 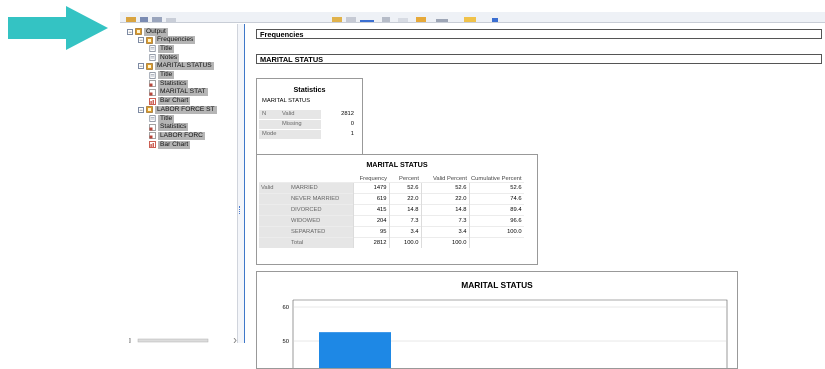 I want to click on valid-percent-cell: 3.4, so click(x=444, y=232).